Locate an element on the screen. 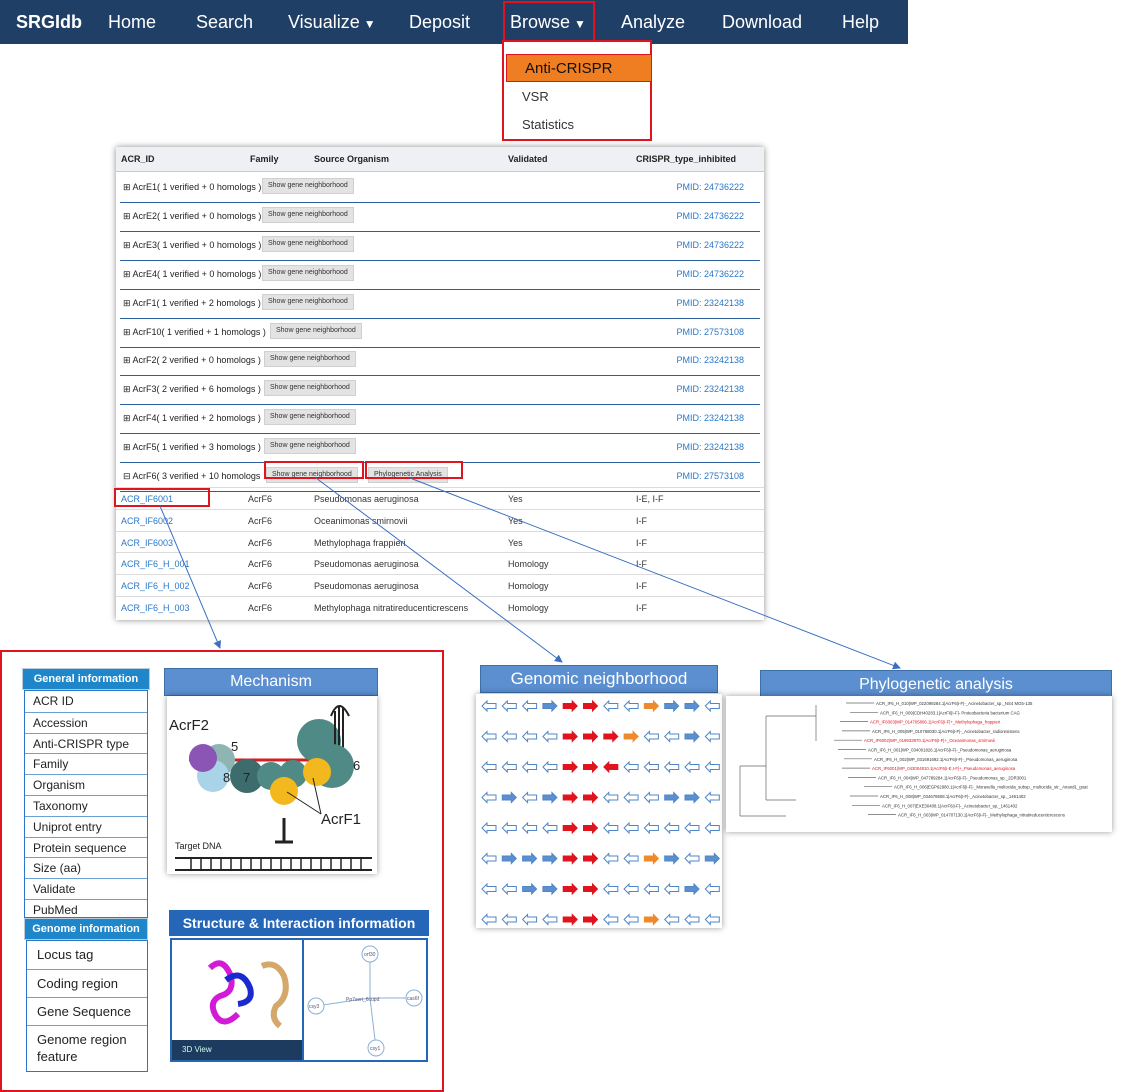  node-csy3: csy3 is located at coordinates (314, 1007).